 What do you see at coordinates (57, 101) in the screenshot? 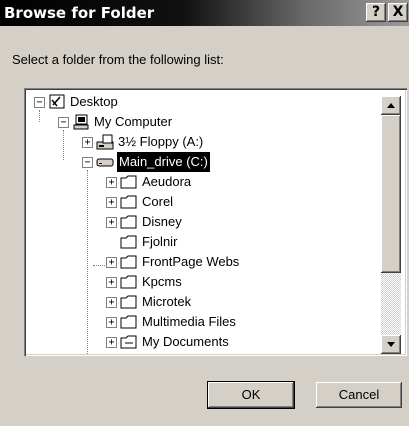
I see `desktop-icon` at bounding box center [57, 101].